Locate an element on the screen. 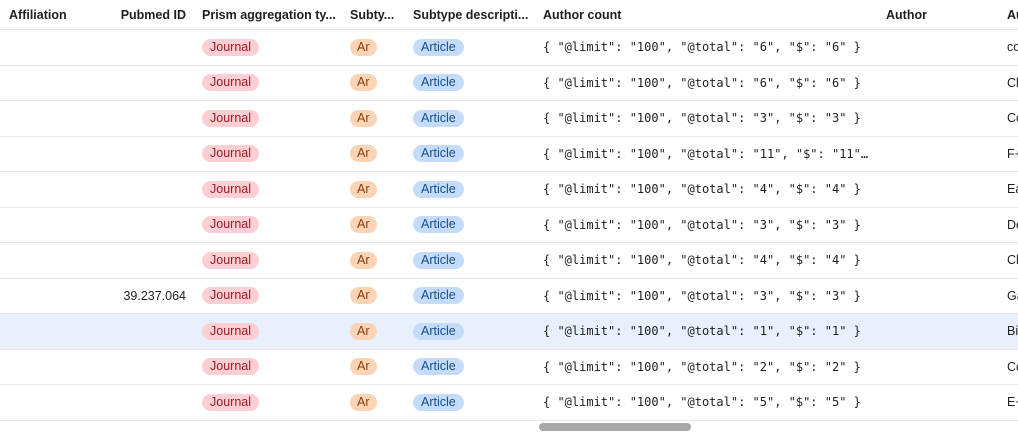  column-header-affiliation: Affiliation is located at coordinates (59, 14).